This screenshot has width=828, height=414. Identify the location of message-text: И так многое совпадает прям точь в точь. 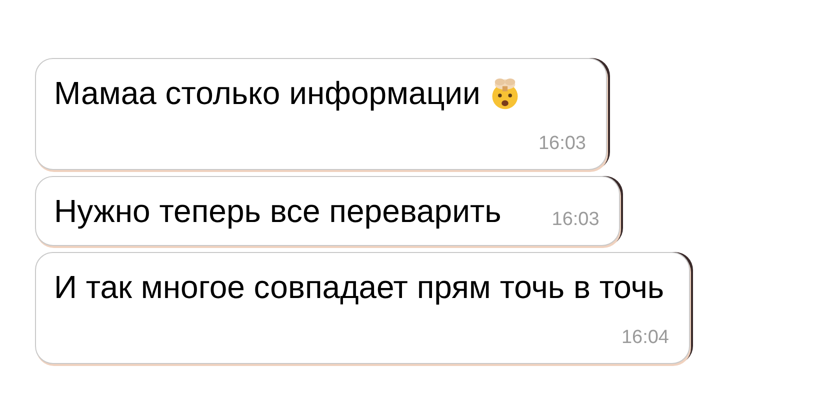
(359, 287).